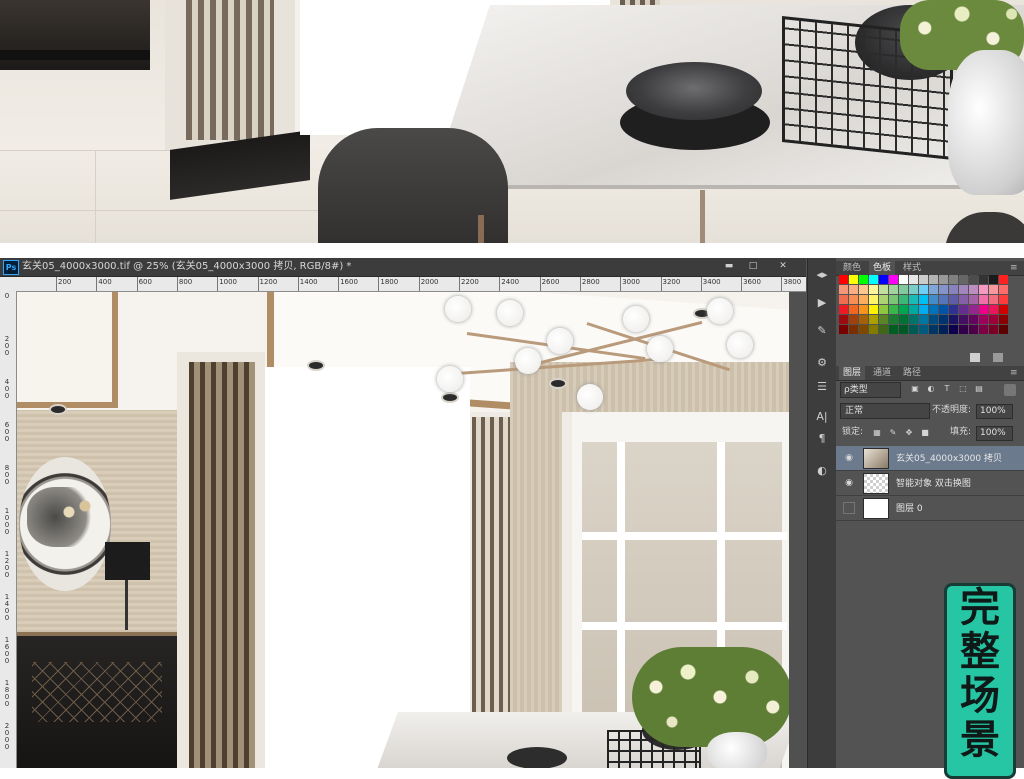 This screenshot has width=1024, height=779. What do you see at coordinates (882, 268) in the screenshot?
I see `tab-swatches: 色板` at bounding box center [882, 268].